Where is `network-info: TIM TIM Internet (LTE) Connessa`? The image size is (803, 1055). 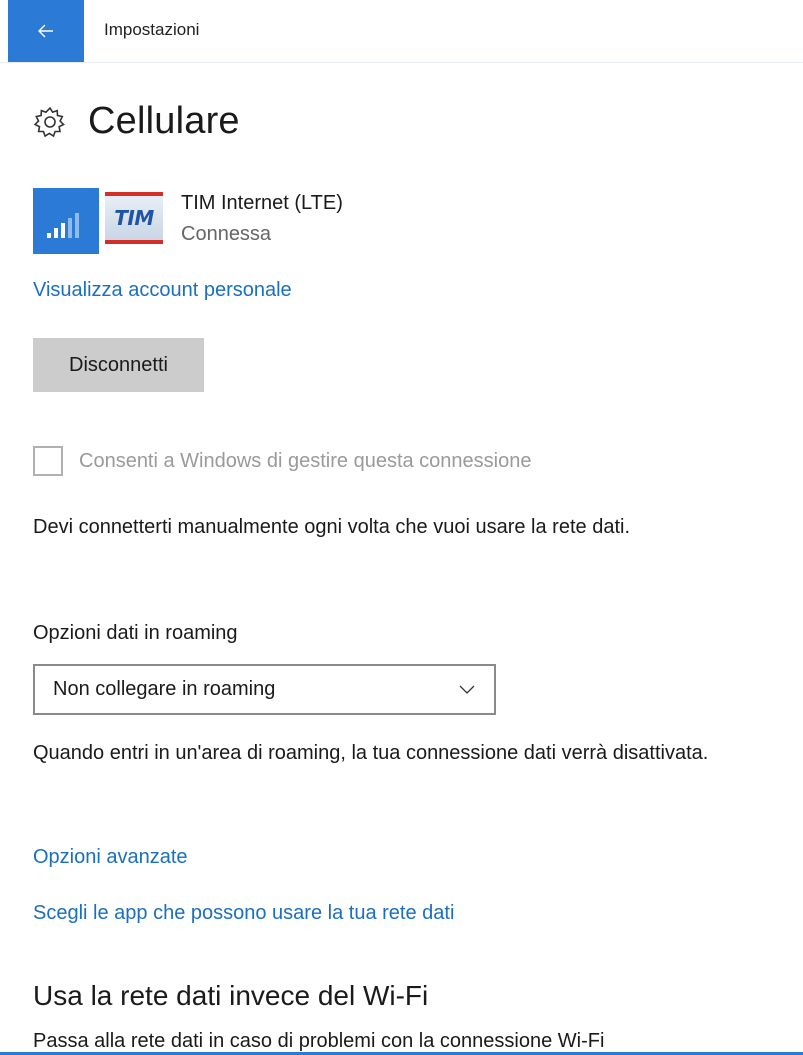
network-info: TIM TIM Internet (LTE) Connessa is located at coordinates (188, 221).